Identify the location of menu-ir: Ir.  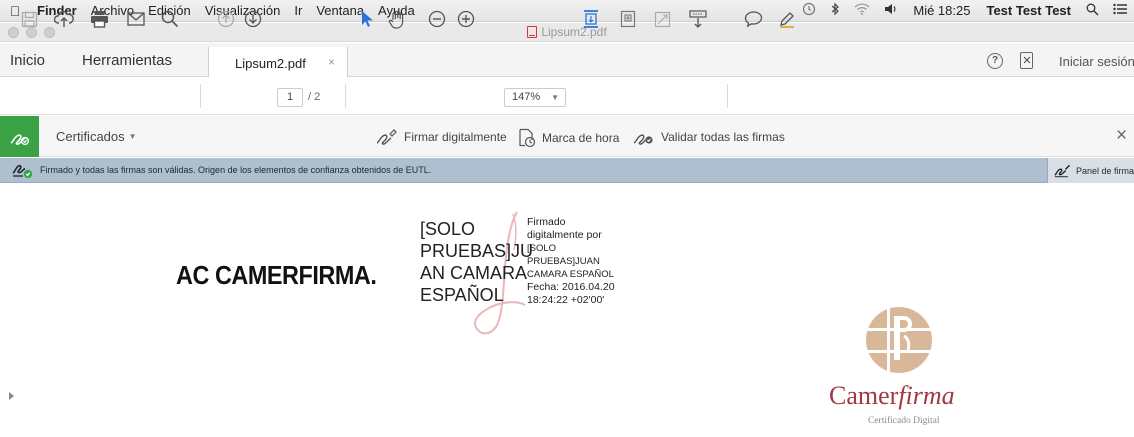
(298, 10).